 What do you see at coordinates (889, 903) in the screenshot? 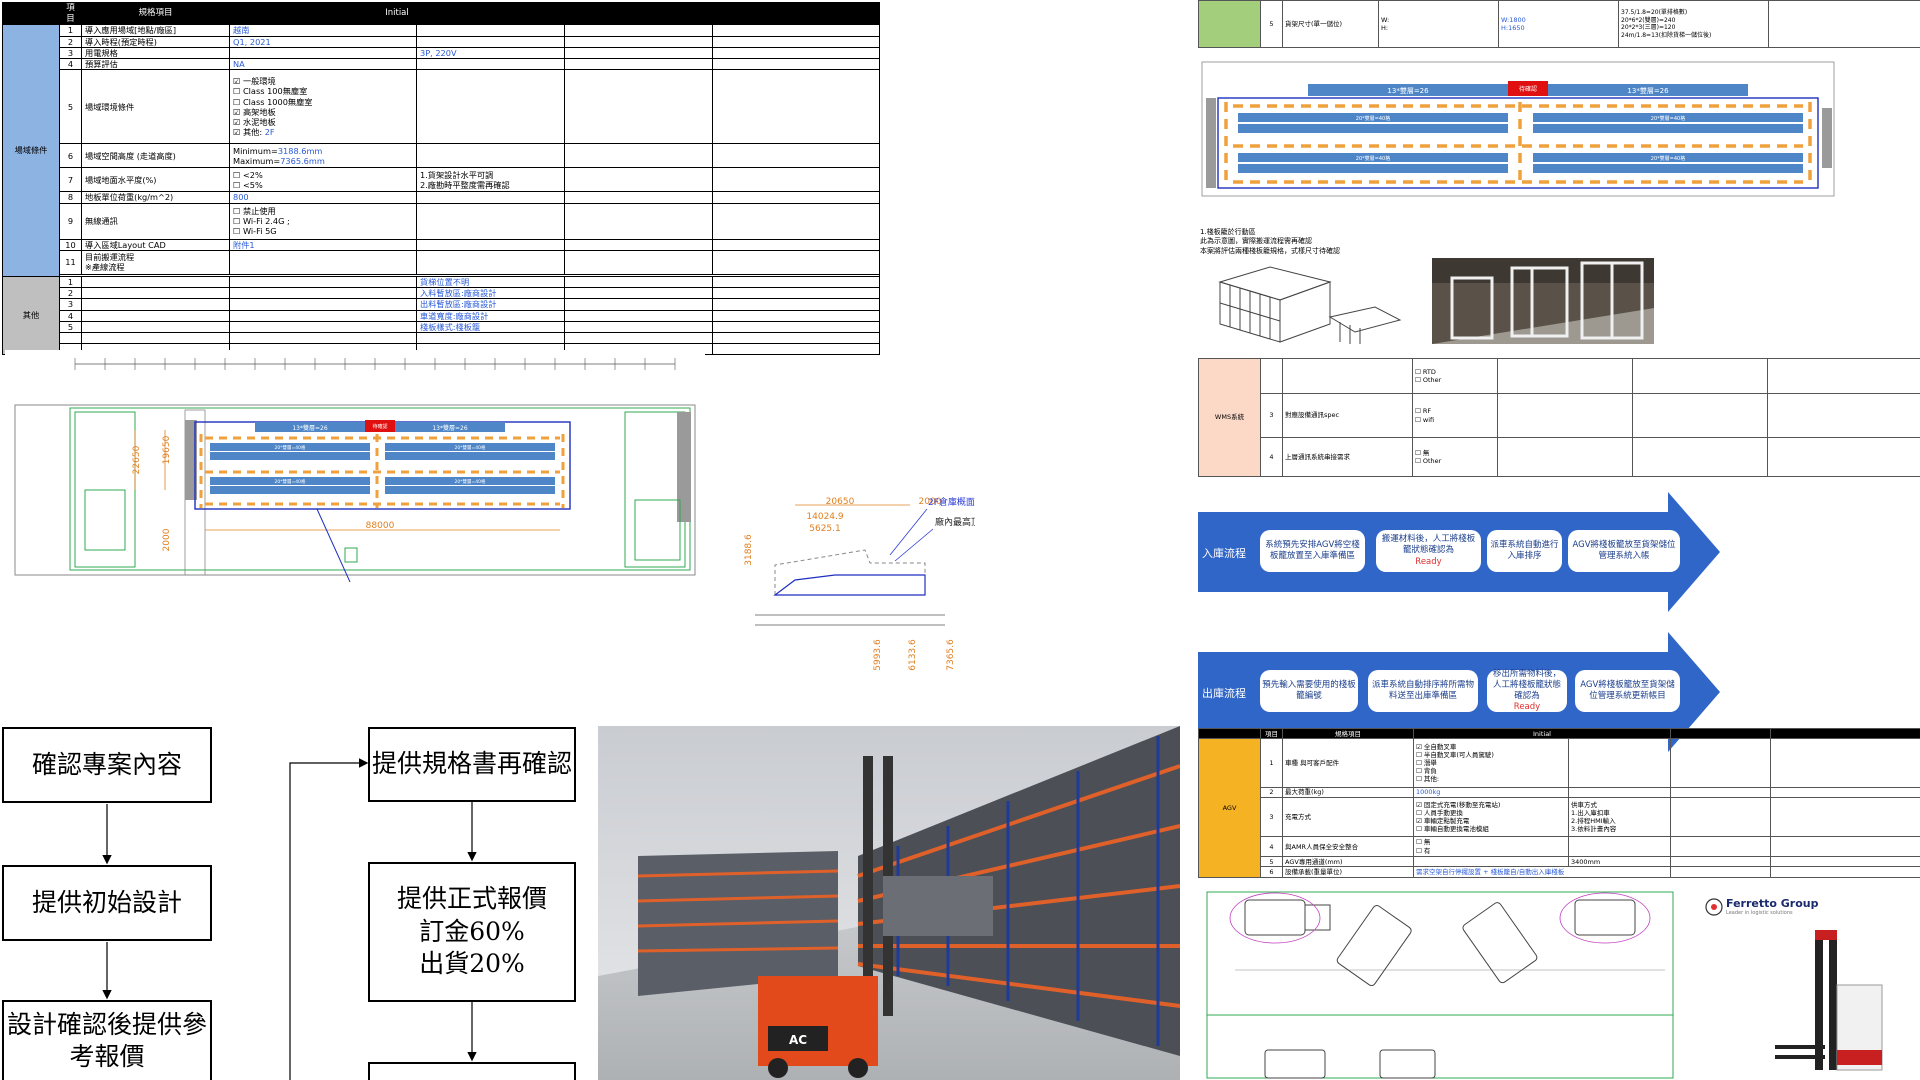
I see `warehouse-photo: AC` at bounding box center [889, 903].